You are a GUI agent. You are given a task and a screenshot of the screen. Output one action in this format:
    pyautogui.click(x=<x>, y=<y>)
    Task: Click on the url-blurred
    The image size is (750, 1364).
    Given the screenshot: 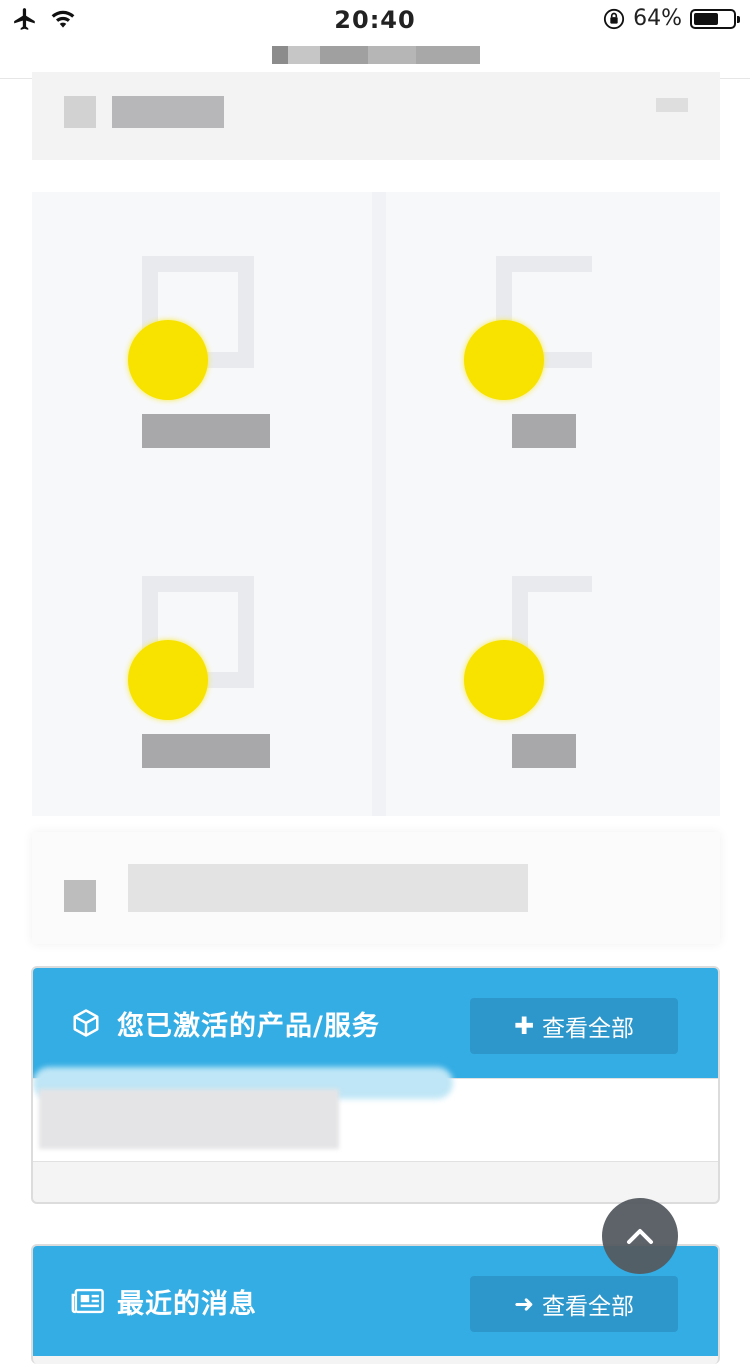 What is the action you would take?
    pyautogui.click(x=376, y=55)
    